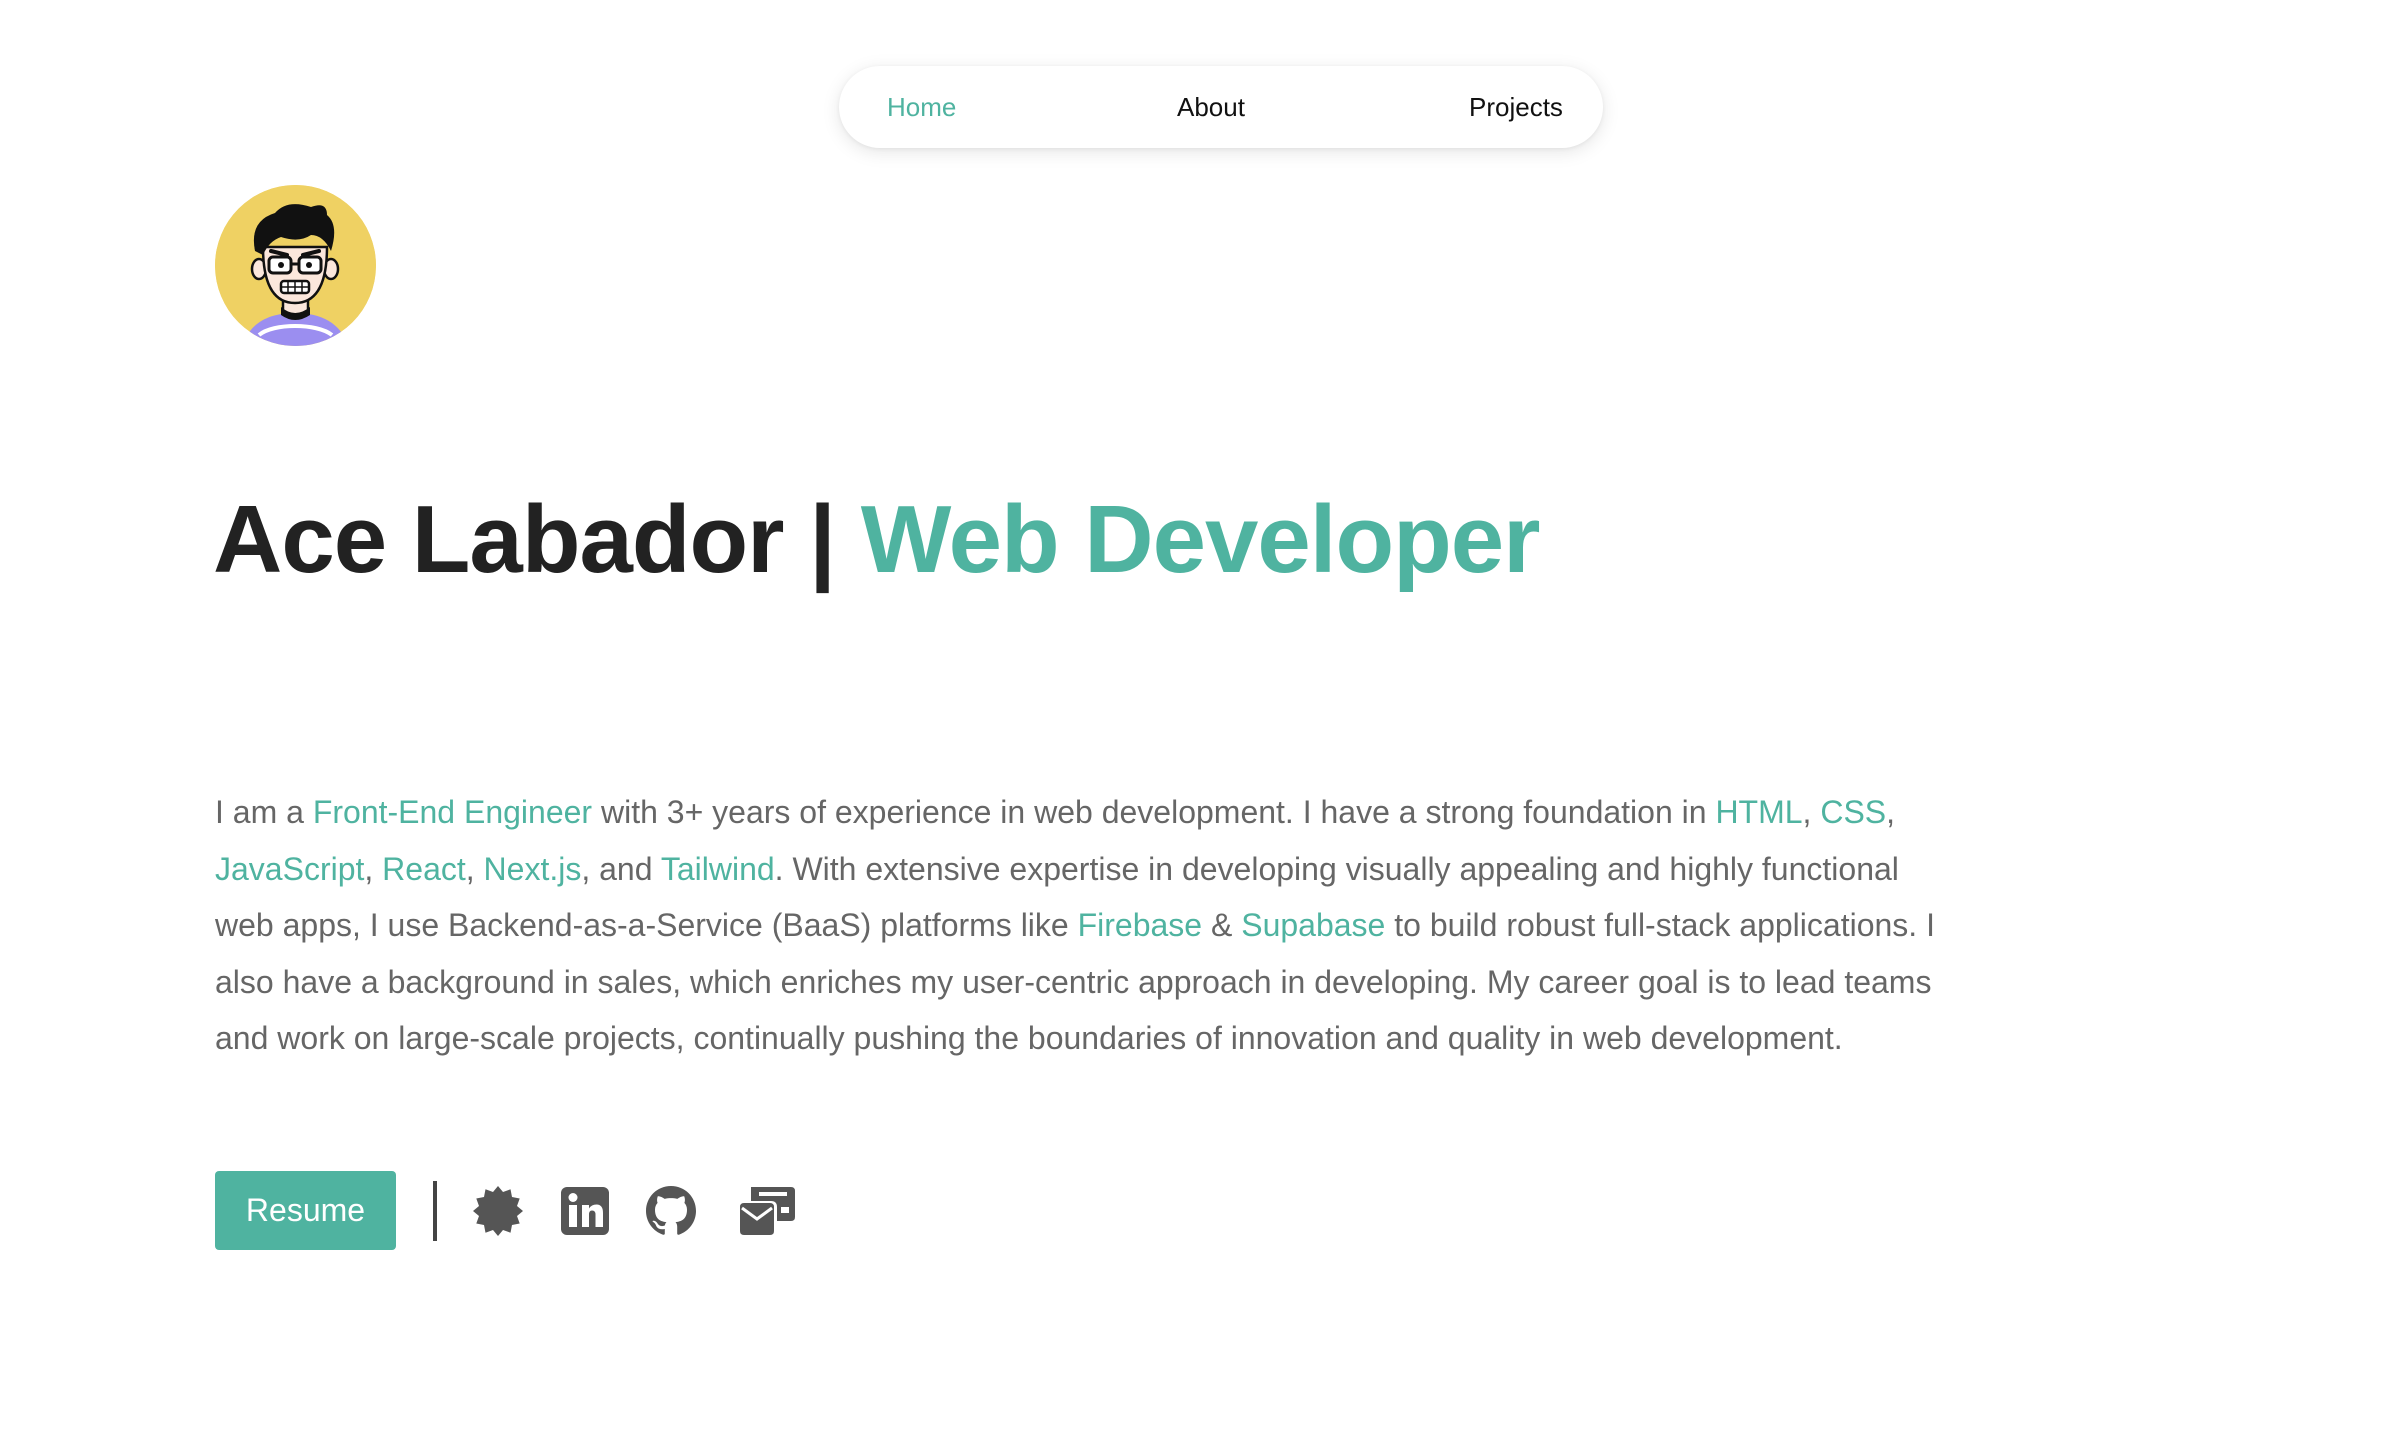 Image resolution: width=2381 pixels, height=1443 pixels. Describe the element at coordinates (1853, 812) in the screenshot. I see `bio-highlight: CSS` at that location.